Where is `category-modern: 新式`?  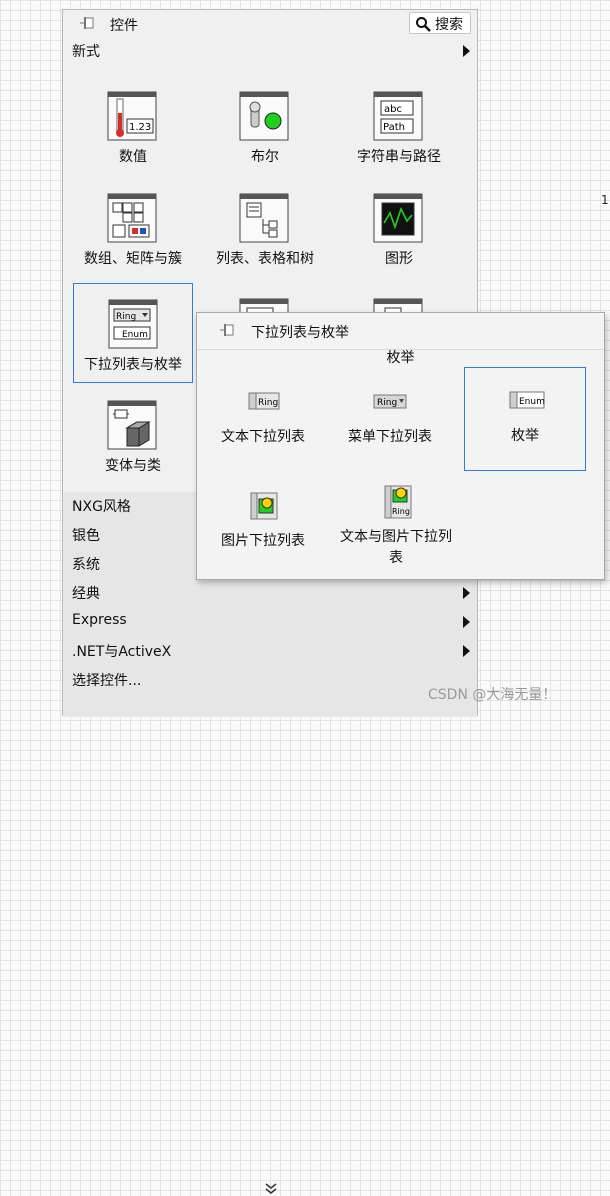 category-modern: 新式 is located at coordinates (270, 51).